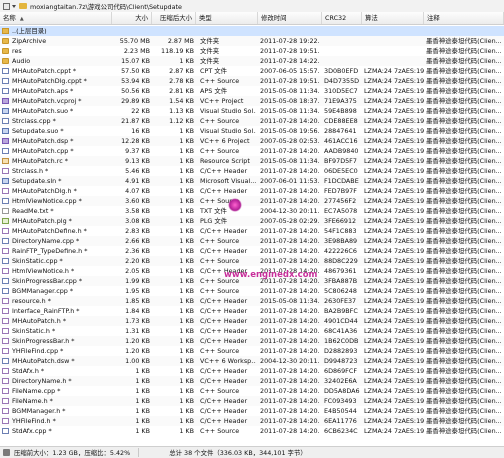  What do you see at coordinates (226, 31) in the screenshot?
I see `row-type` at bounding box center [226, 31].